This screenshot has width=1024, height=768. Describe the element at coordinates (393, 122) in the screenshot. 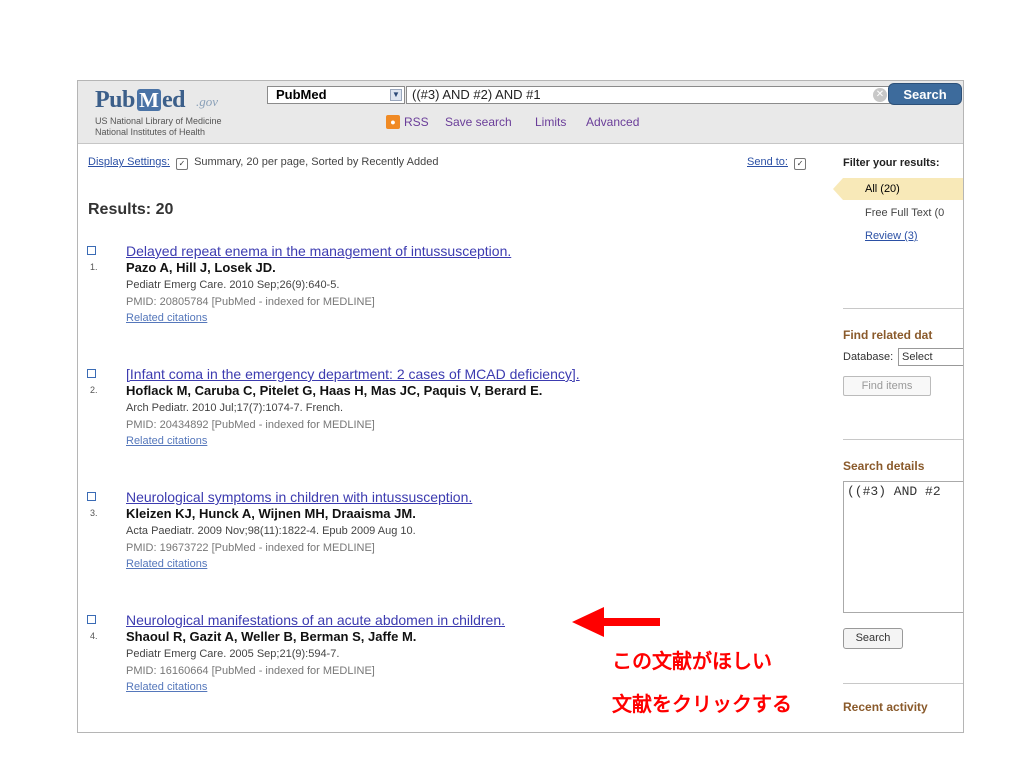

I see `rss-icon: ●` at that location.